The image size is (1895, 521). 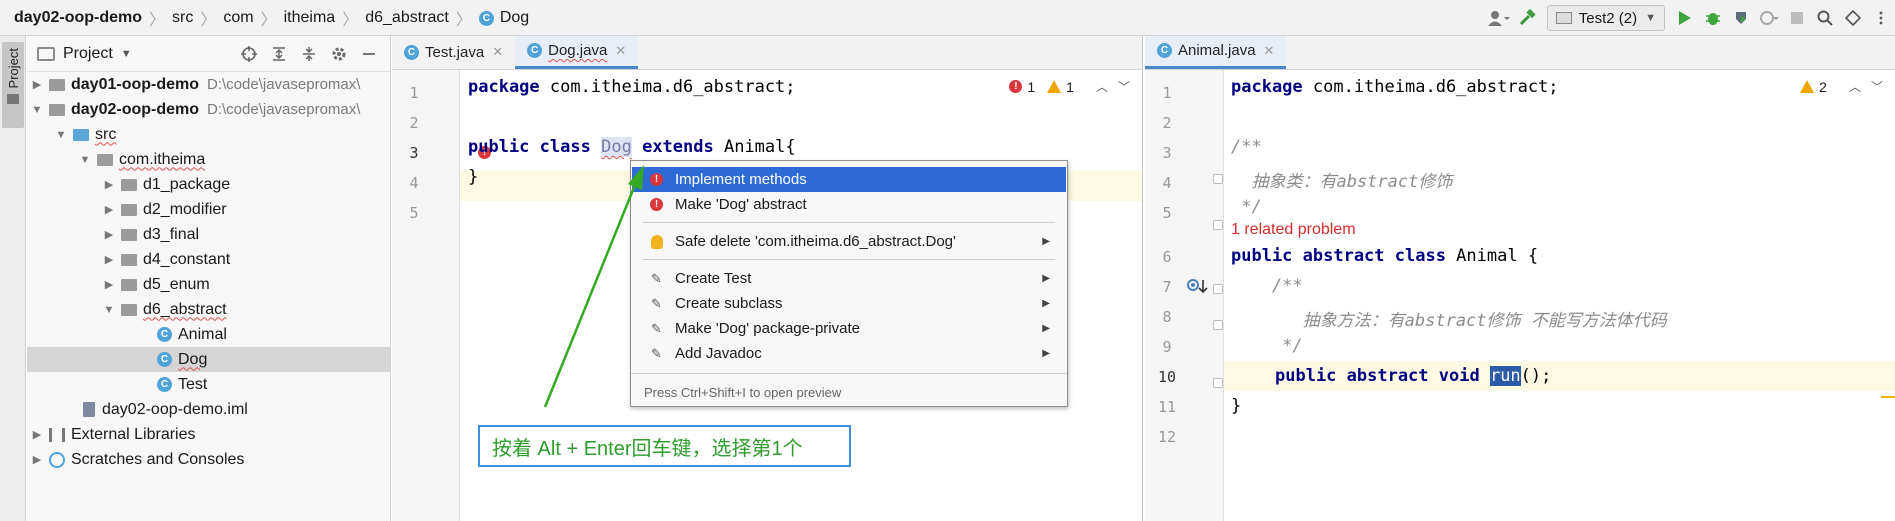 What do you see at coordinates (503, 18) in the screenshot?
I see `breadcrumb-item-dog: C Dog` at bounding box center [503, 18].